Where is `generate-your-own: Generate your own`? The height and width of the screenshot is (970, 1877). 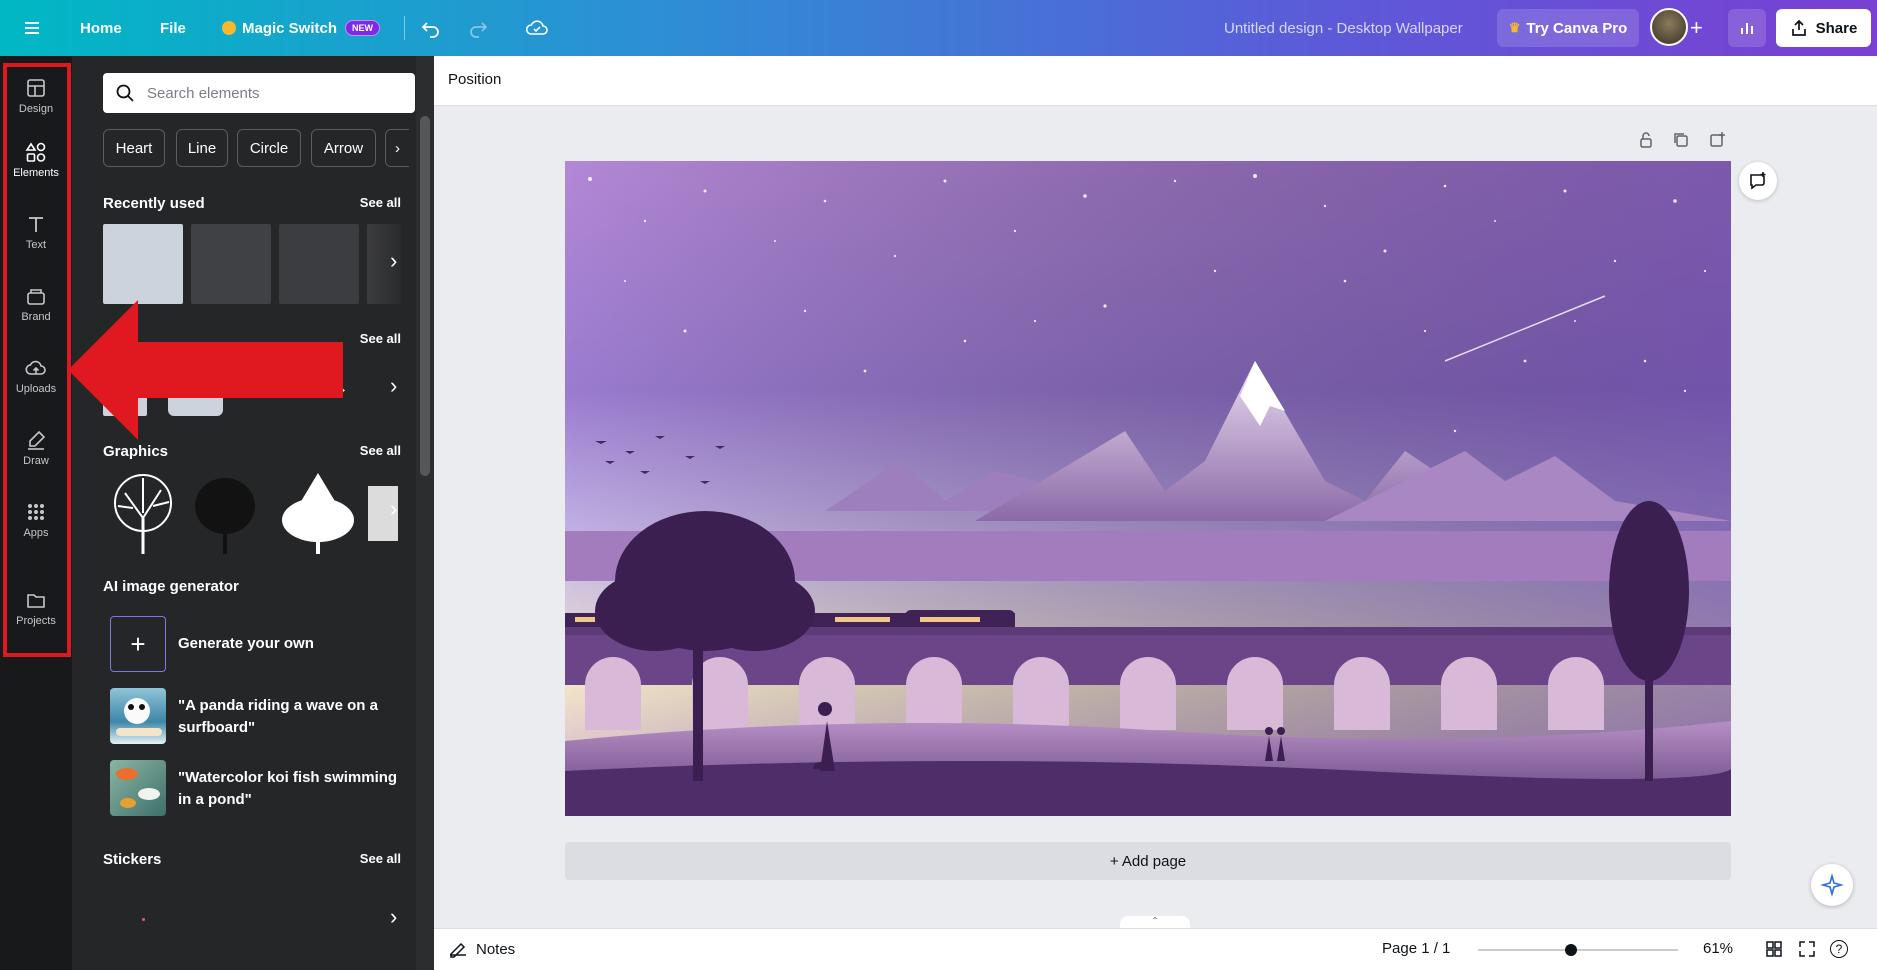
generate-your-own: Generate your own is located at coordinates (246, 643).